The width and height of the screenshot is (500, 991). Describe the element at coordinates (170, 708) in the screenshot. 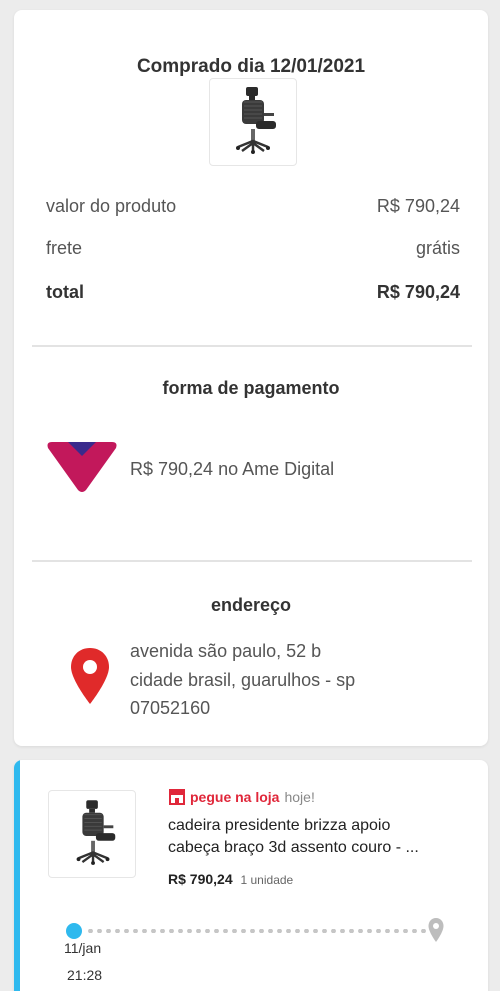

I see `address-zip: 07052160` at that location.